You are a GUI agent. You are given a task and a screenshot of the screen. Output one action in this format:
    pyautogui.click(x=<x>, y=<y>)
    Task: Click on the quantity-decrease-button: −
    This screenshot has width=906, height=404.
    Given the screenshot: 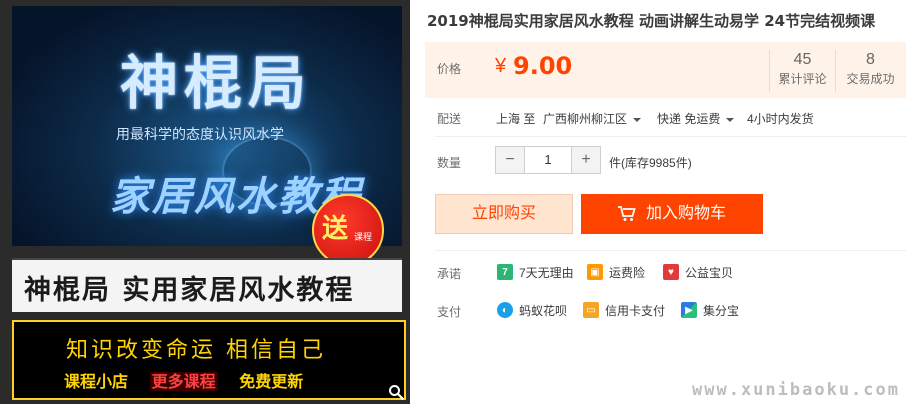 What is the action you would take?
    pyautogui.click(x=510, y=160)
    